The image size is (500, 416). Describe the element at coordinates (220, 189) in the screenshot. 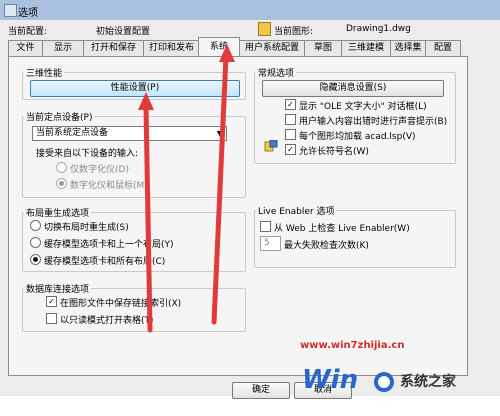

I see `annotation-arrow-to-tab` at that location.